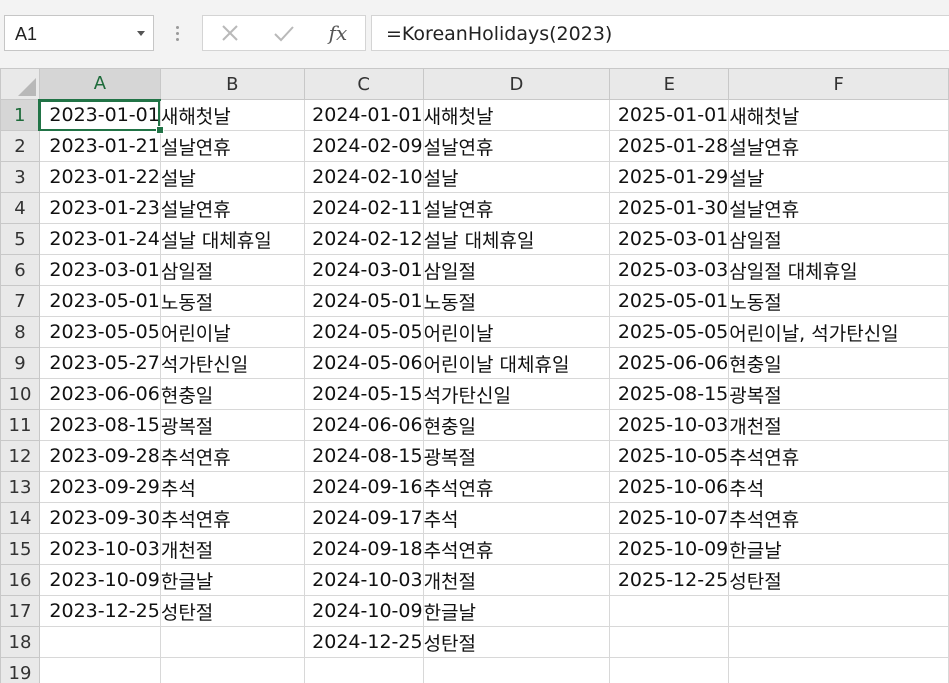  What do you see at coordinates (232, 208) in the screenshot?
I see `cell-B4: 설날연휴` at bounding box center [232, 208].